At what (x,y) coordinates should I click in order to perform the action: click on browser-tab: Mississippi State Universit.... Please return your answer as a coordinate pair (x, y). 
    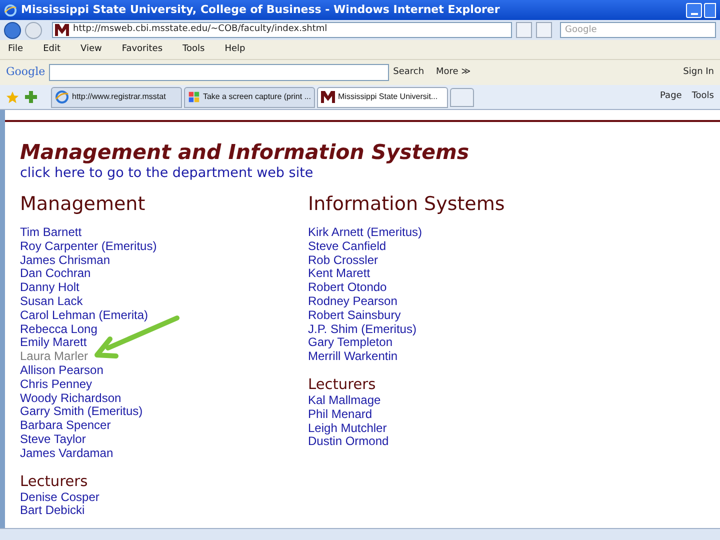
    Looking at the image, I should click on (382, 97).